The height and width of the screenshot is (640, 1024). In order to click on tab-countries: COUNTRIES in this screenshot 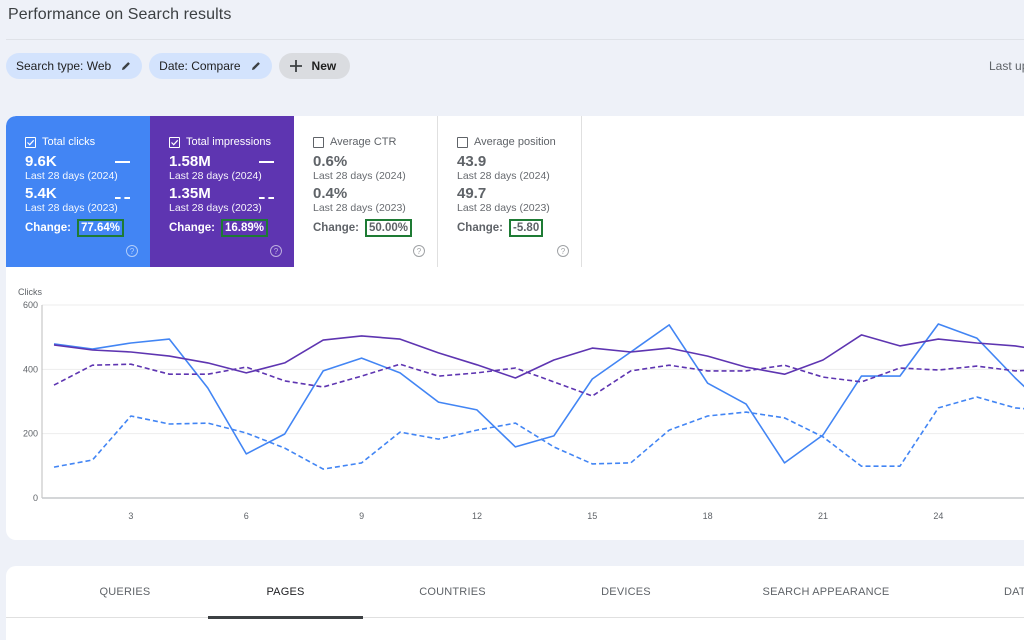, I will do `click(452, 592)`.